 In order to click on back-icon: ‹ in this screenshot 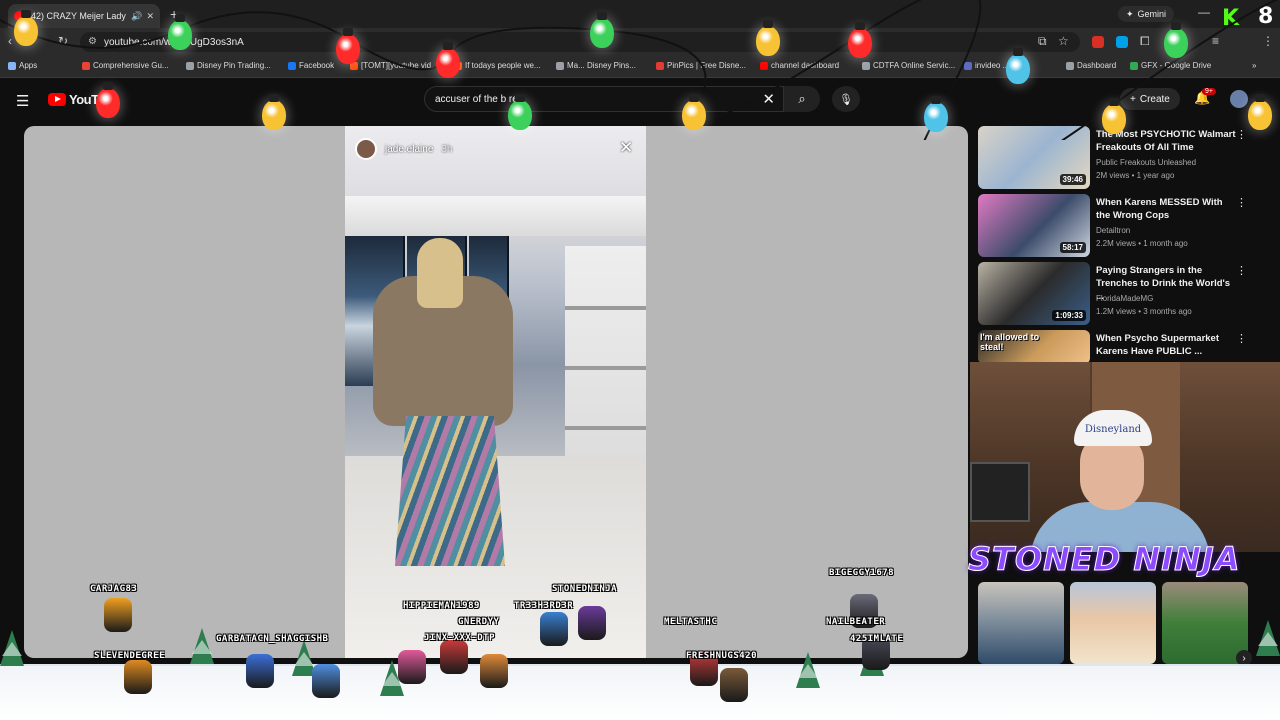, I will do `click(10, 41)`.